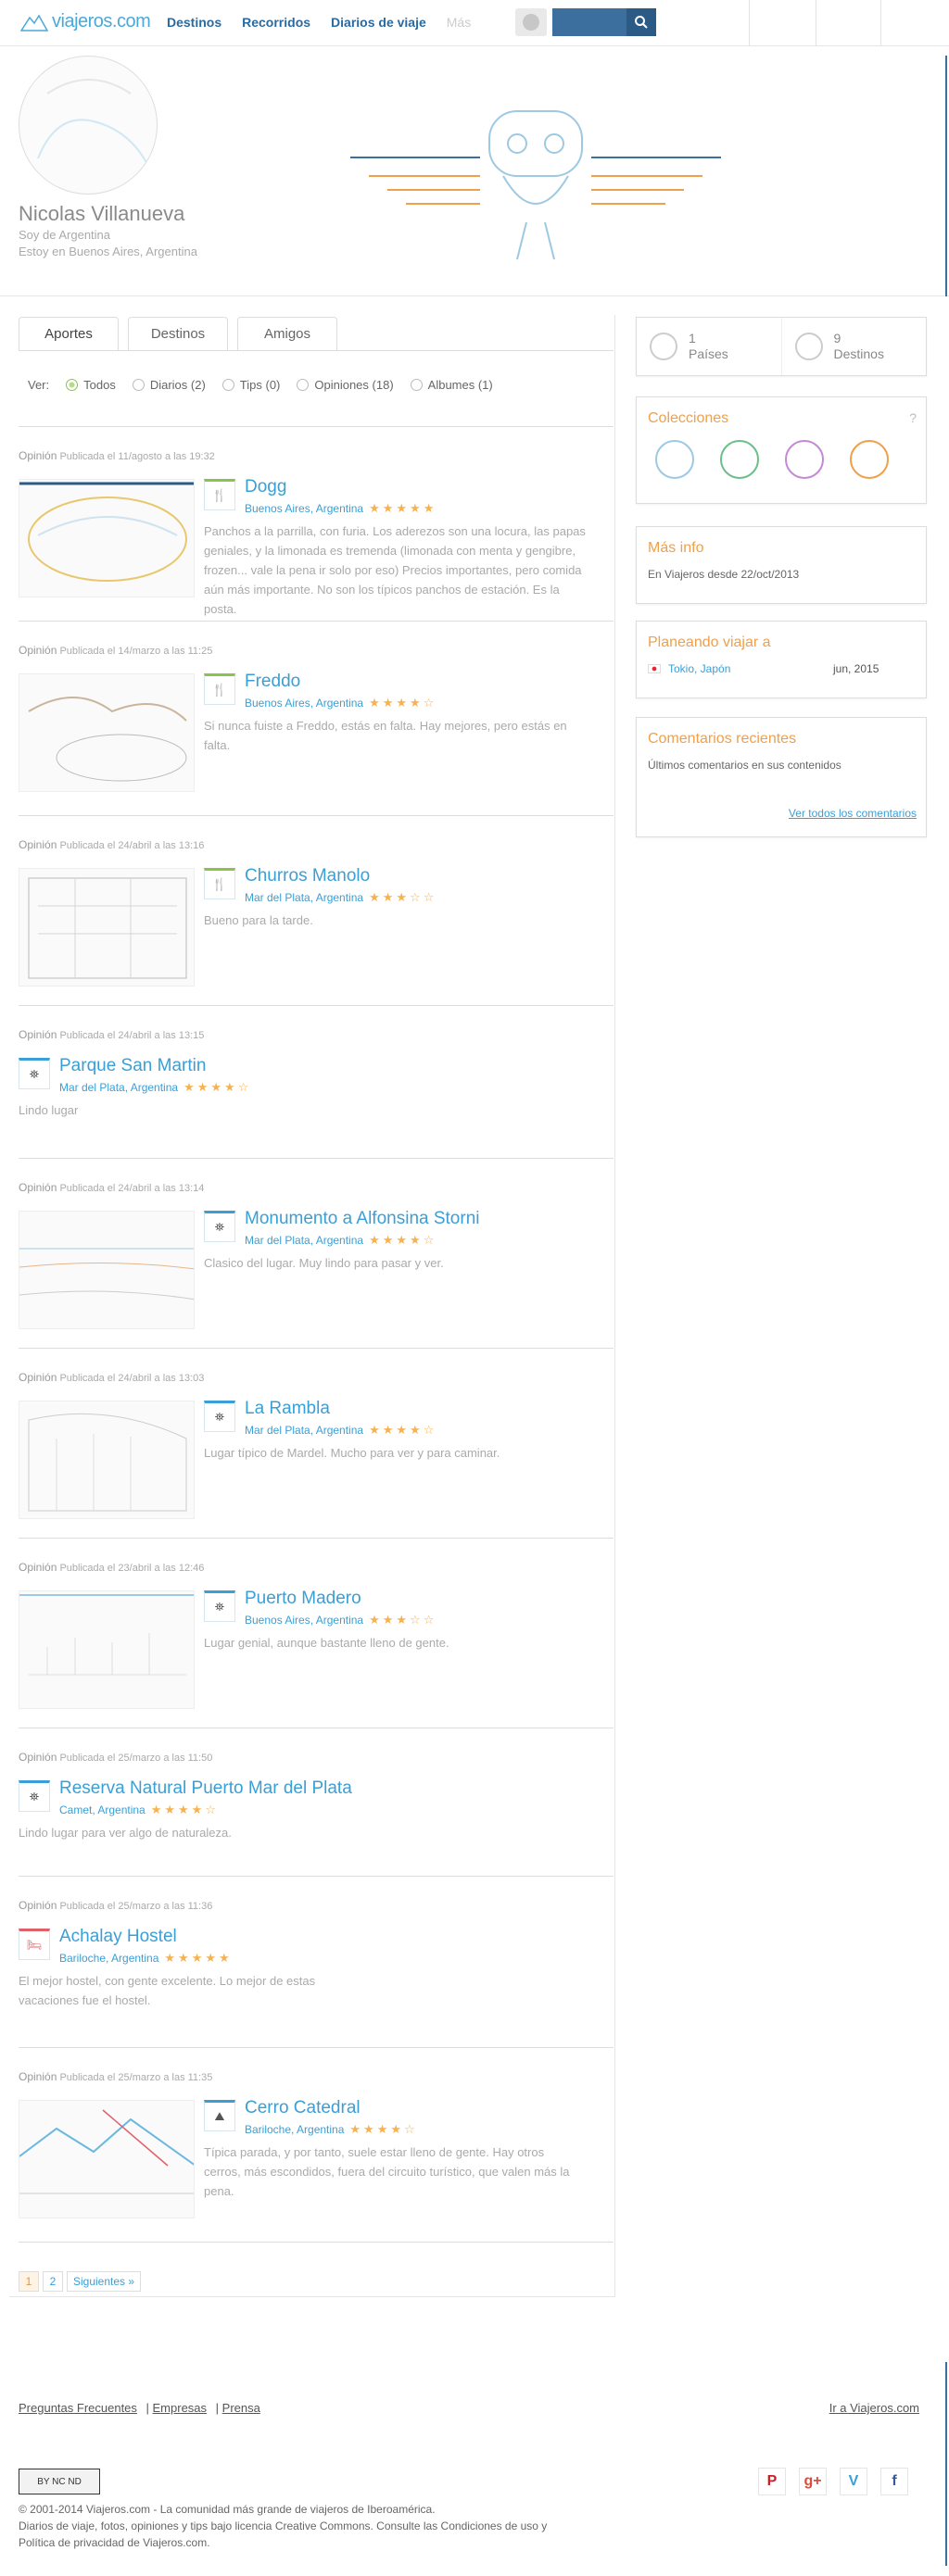 The image size is (949, 2576). I want to click on stat-countries: 1 Países, so click(709, 346).